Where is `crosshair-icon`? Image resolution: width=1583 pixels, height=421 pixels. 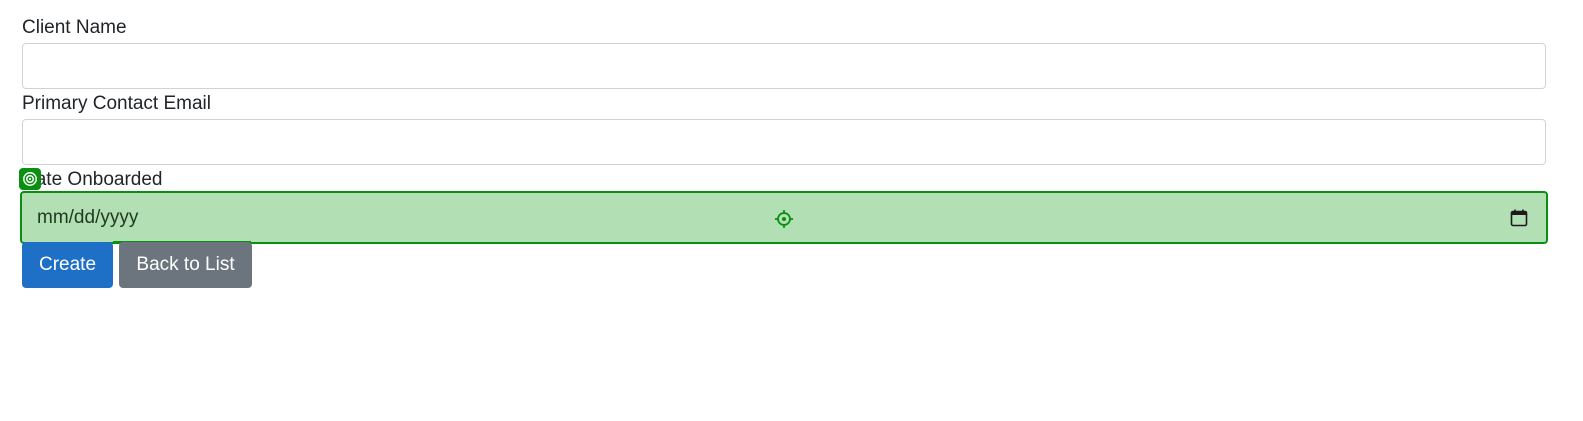
crosshair-icon is located at coordinates (784, 219).